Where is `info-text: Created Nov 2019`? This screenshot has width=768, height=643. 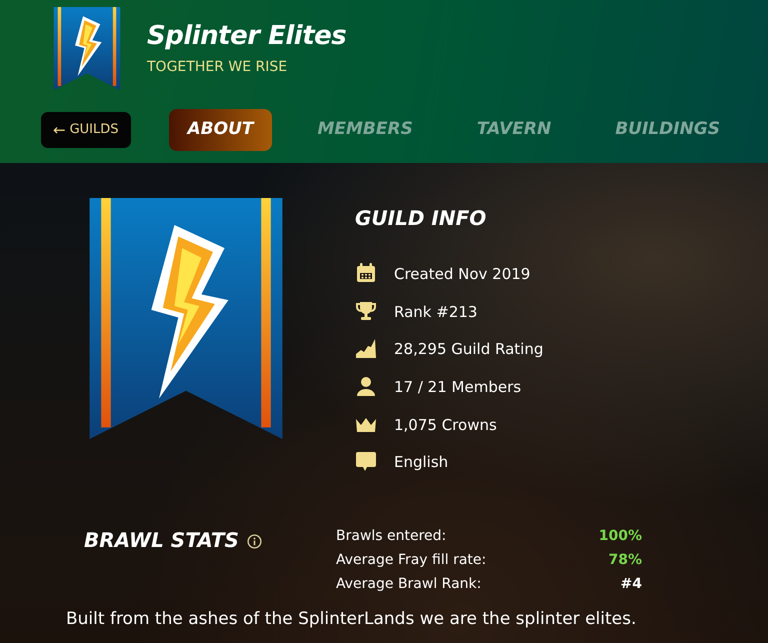
info-text: Created Nov 2019 is located at coordinates (462, 274).